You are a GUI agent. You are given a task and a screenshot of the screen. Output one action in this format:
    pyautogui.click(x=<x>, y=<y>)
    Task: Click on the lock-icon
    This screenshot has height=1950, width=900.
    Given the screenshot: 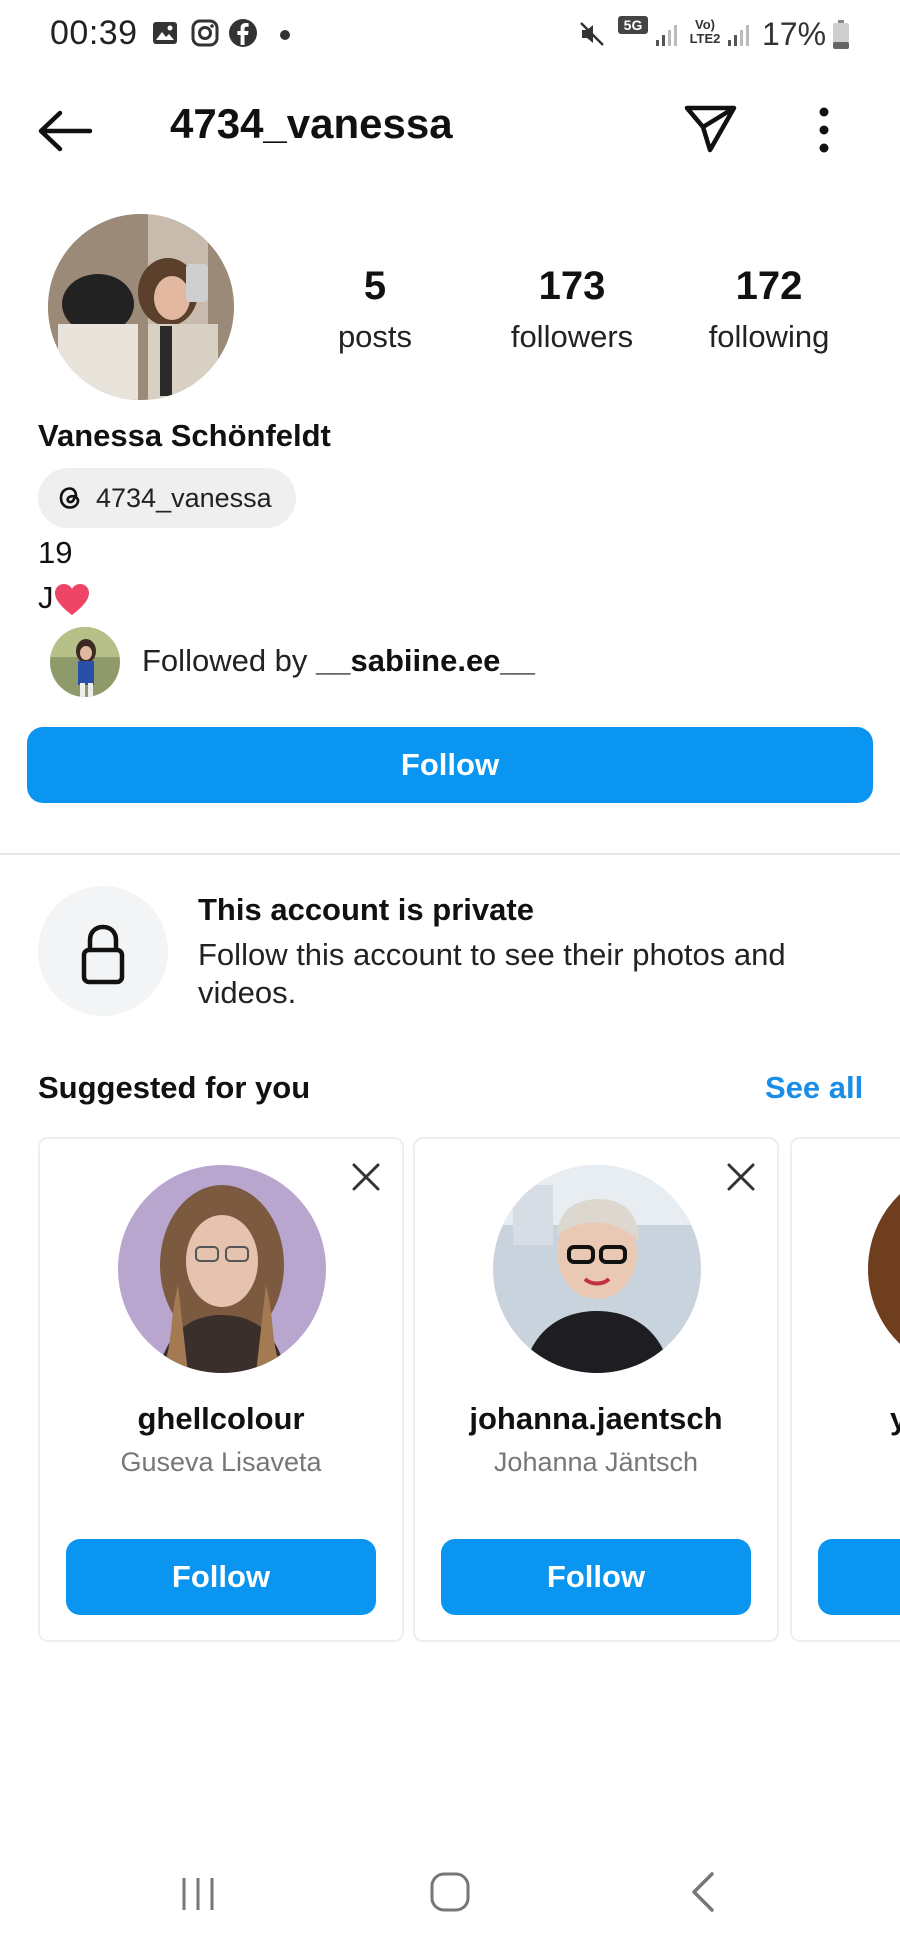 What is the action you would take?
    pyautogui.click(x=103, y=954)
    